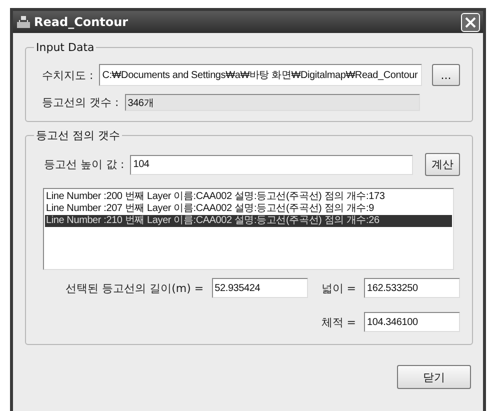  What do you see at coordinates (68, 75) in the screenshot?
I see `map-label: 수치지도 :` at bounding box center [68, 75].